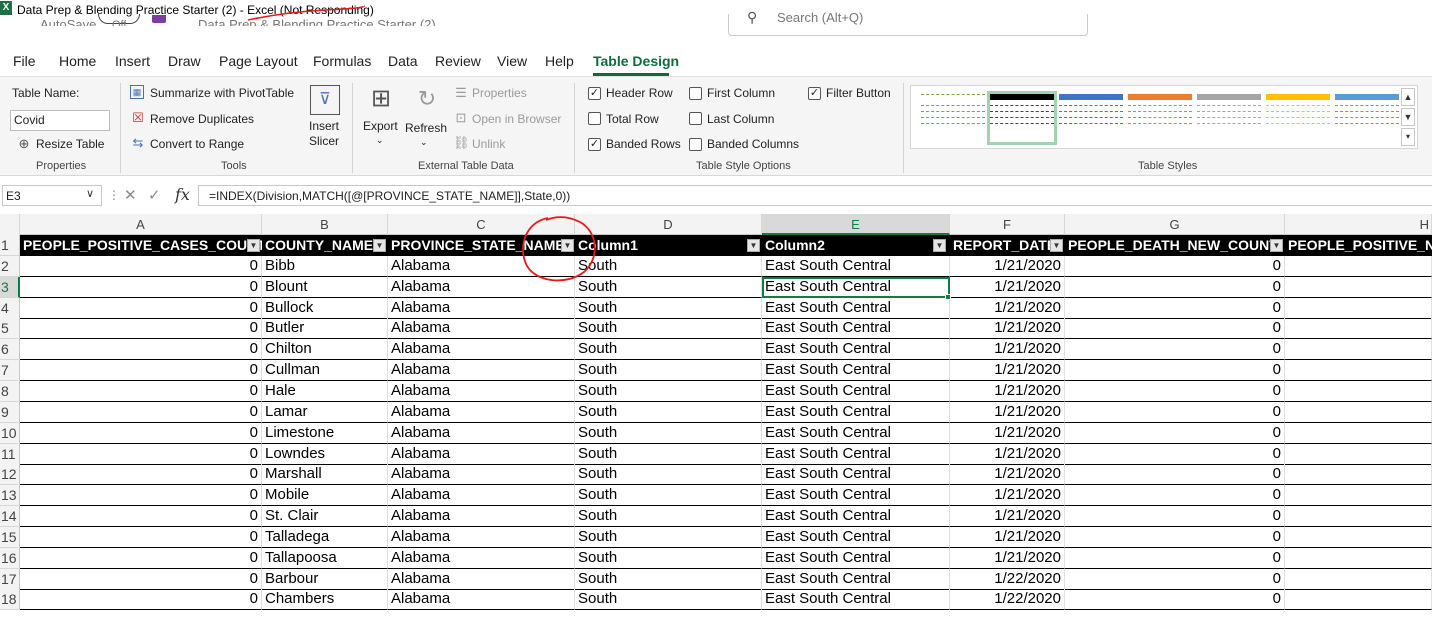 Image resolution: width=1432 pixels, height=618 pixels. What do you see at coordinates (10, 308) in the screenshot?
I see `row-header: 4` at bounding box center [10, 308].